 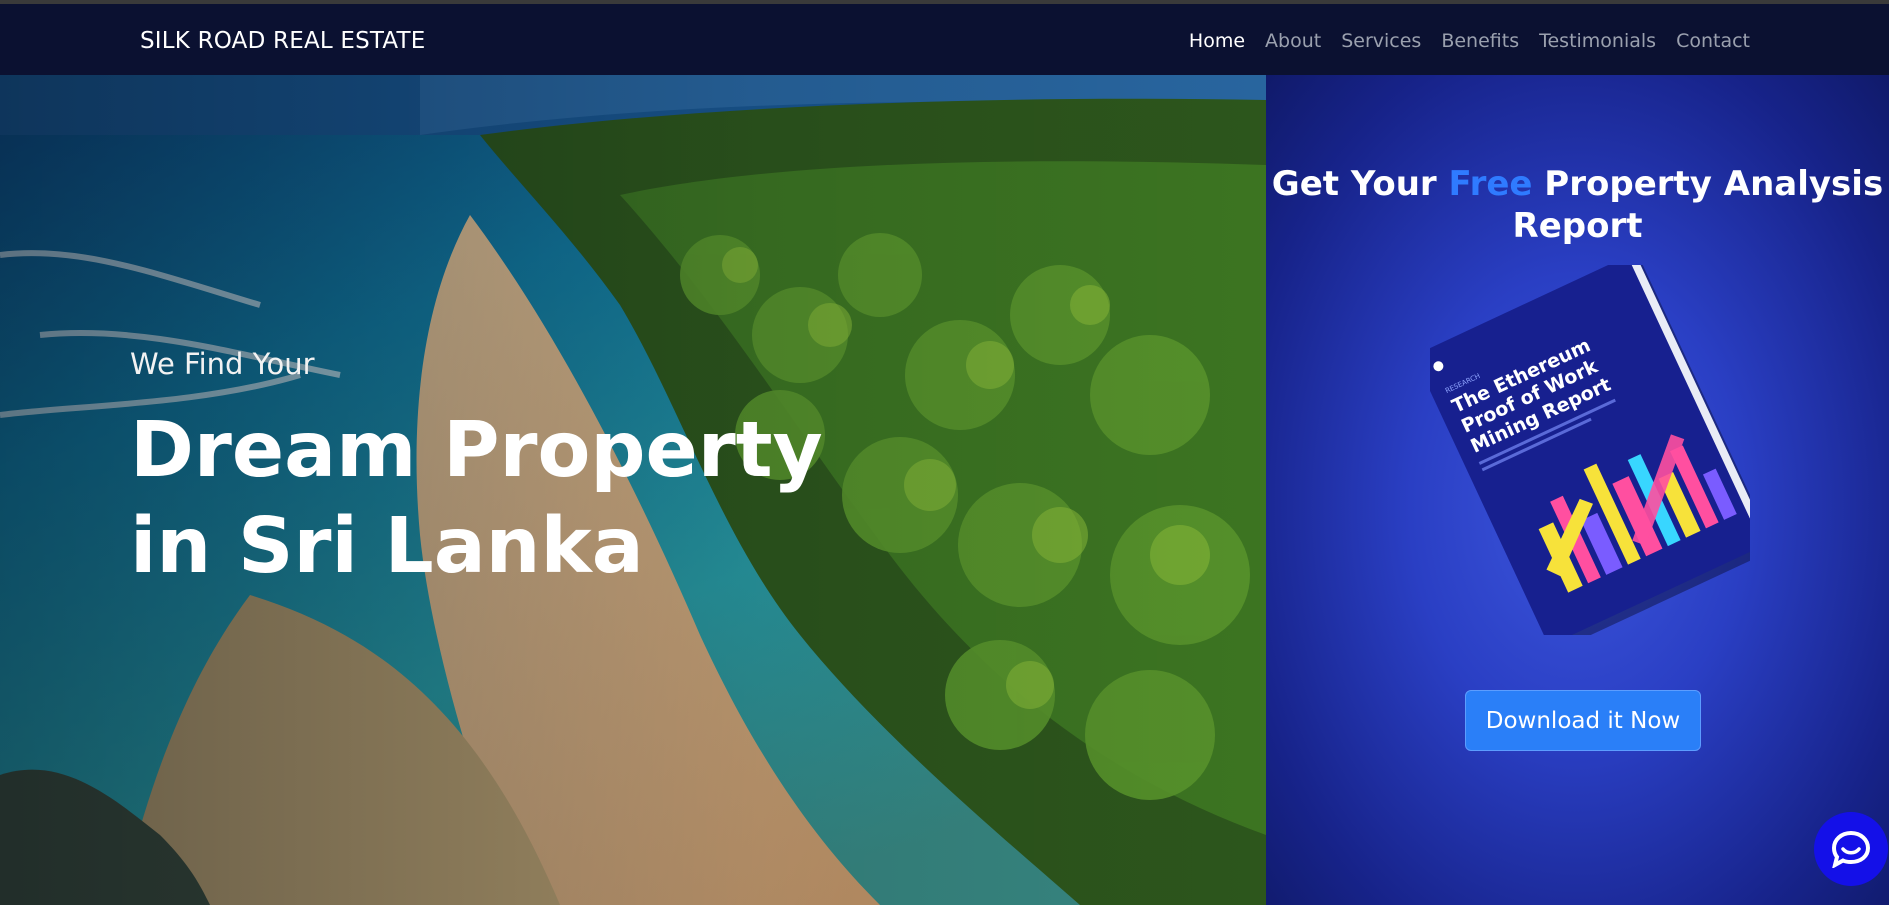 I want to click on offer-title-highlight: Free, so click(x=1490, y=184).